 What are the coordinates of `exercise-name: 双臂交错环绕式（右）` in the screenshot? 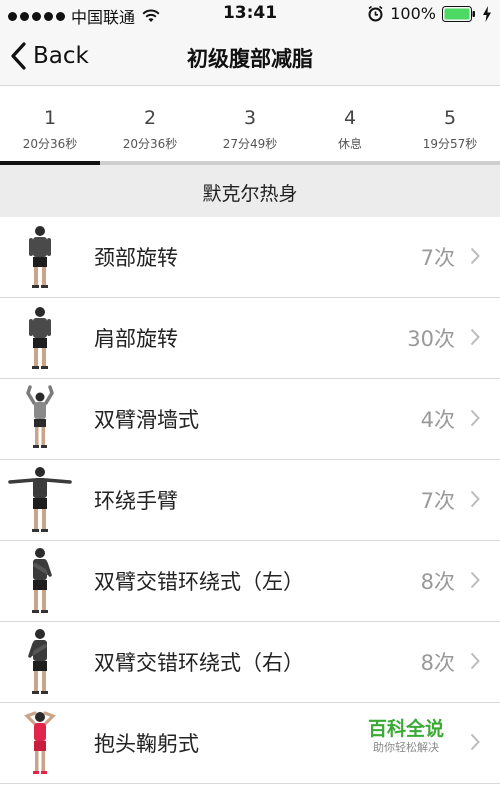 It's located at (199, 663).